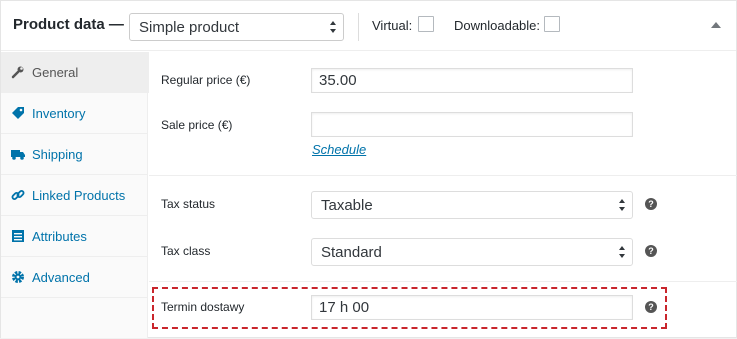  Describe the element at coordinates (189, 27) in the screenshot. I see `product-type-value: Simple product` at that location.